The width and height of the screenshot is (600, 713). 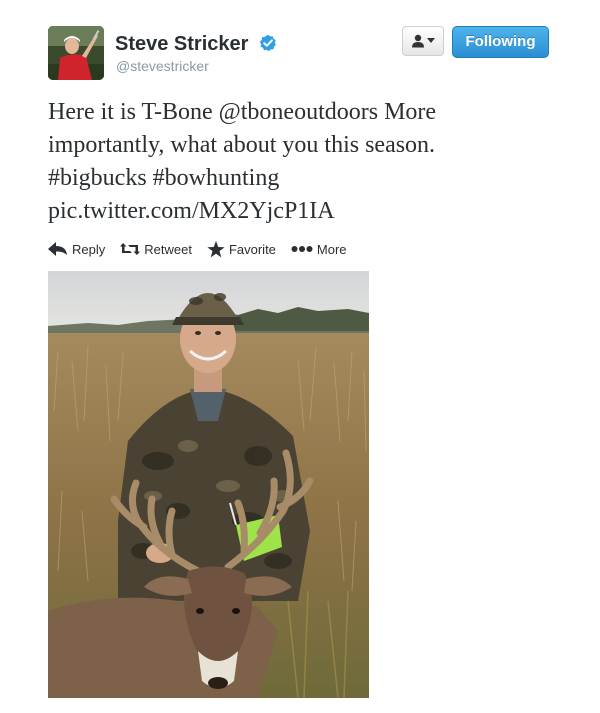 I want to click on retweet-icon, so click(x=130, y=249).